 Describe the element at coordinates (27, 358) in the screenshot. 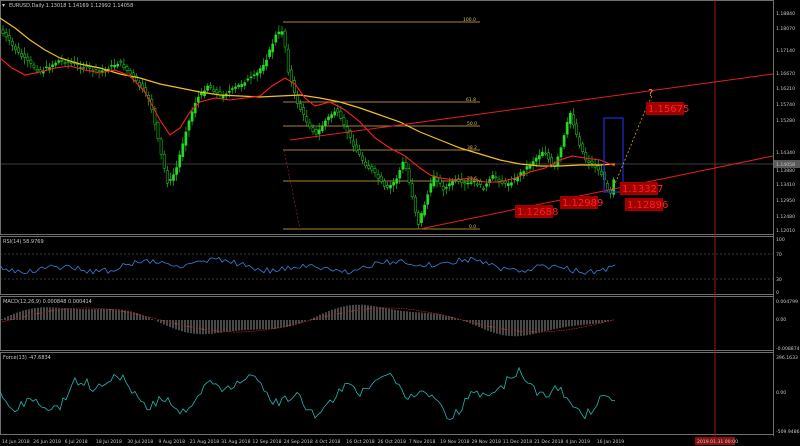

I see `force-title: Force(13) -47.6834` at that location.